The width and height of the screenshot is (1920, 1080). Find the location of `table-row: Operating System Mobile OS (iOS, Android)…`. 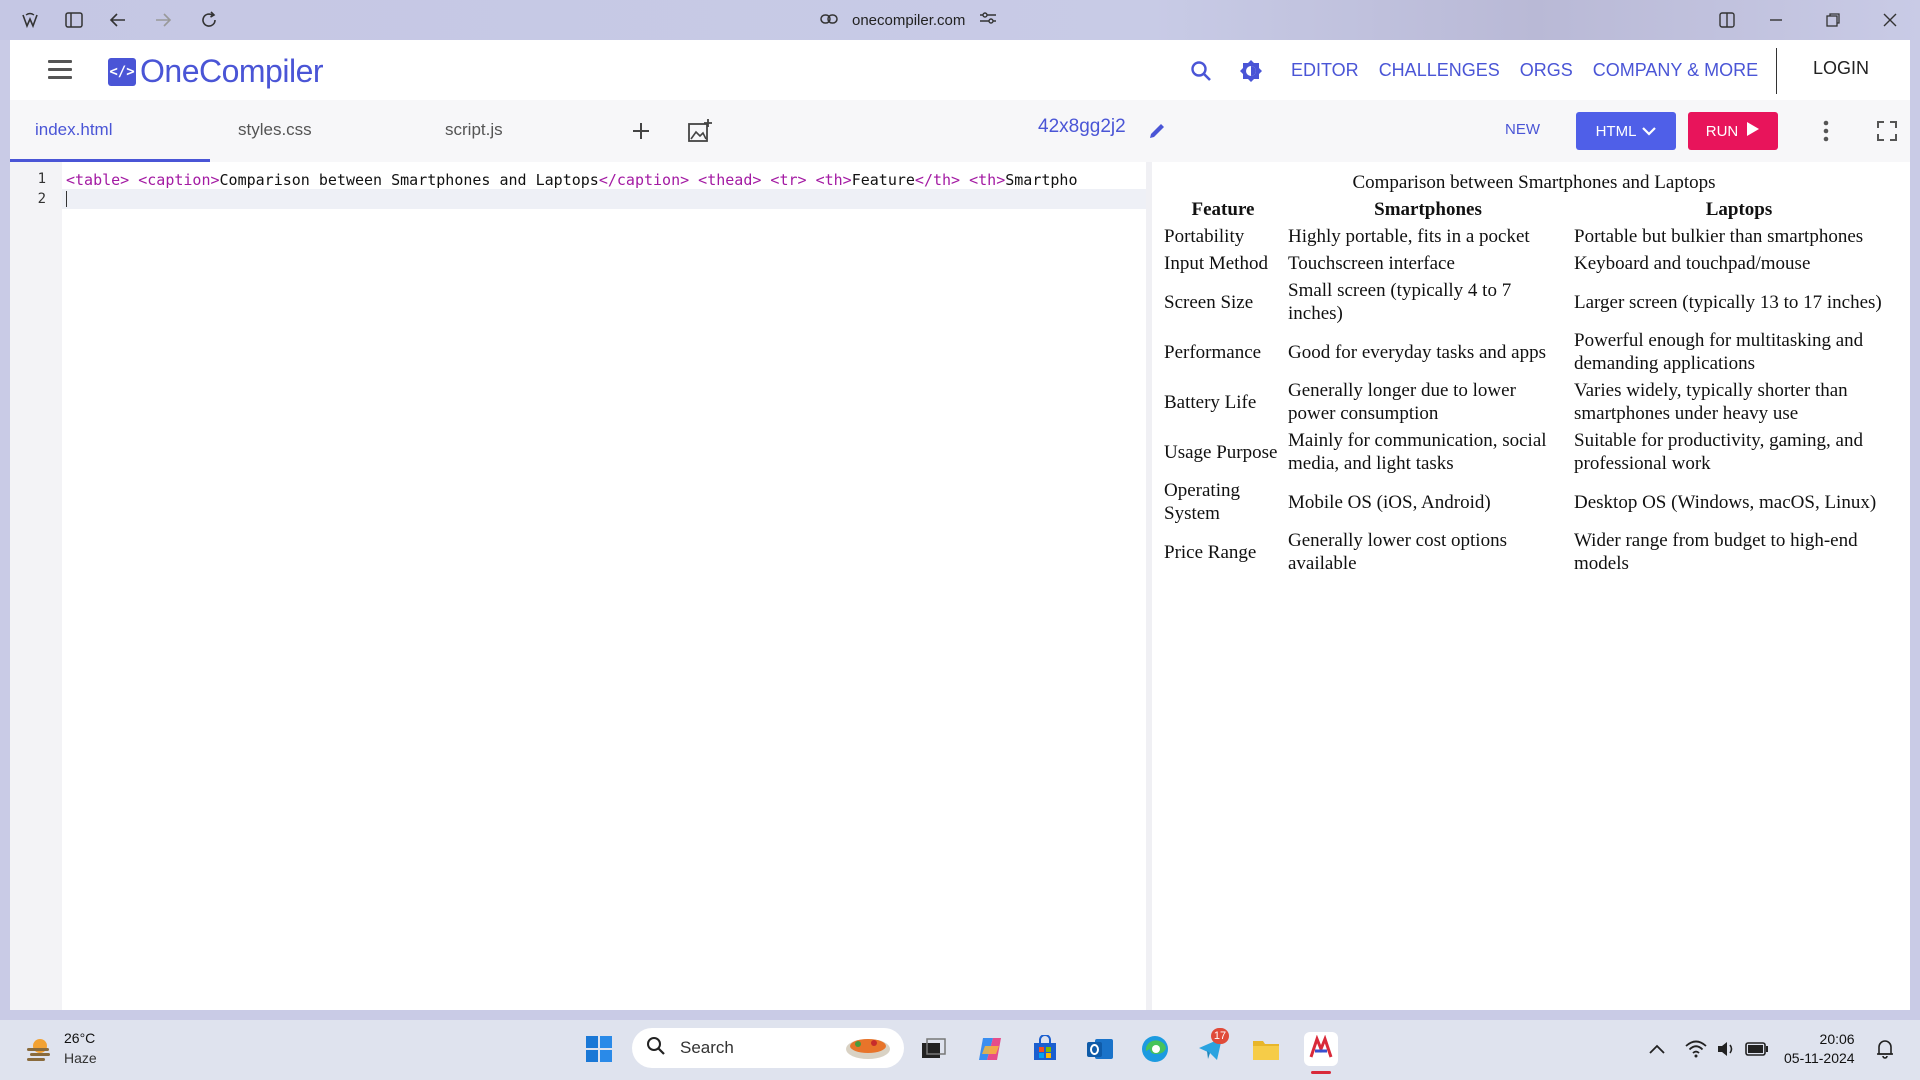

table-row: Operating System Mobile OS (iOS, Android)… is located at coordinates (1534, 502).